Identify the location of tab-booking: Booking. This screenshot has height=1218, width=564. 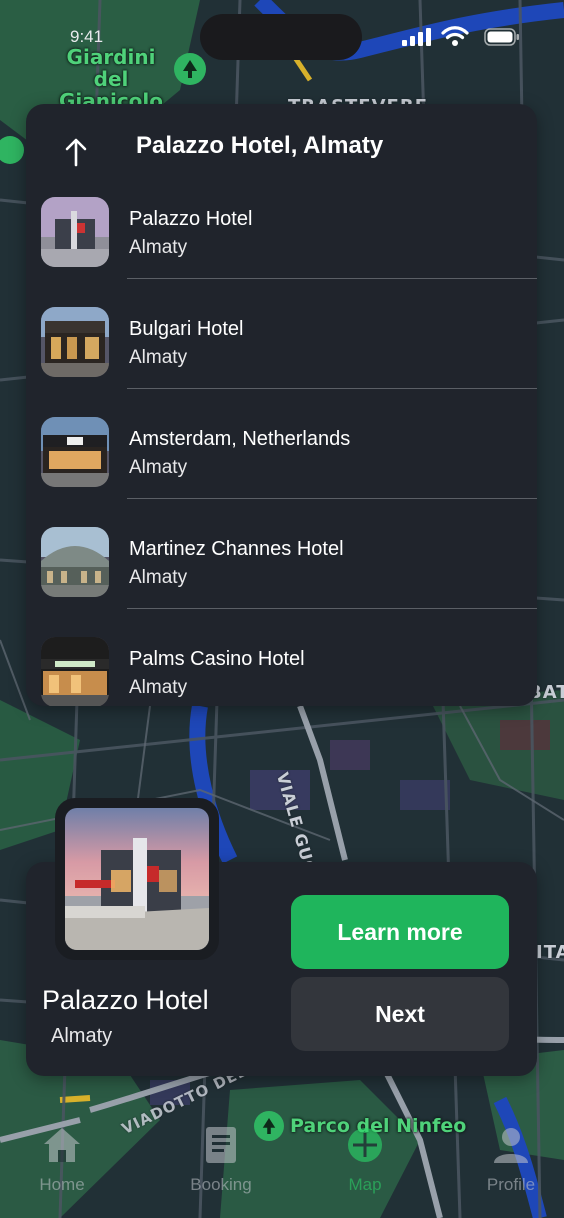
(221, 1163).